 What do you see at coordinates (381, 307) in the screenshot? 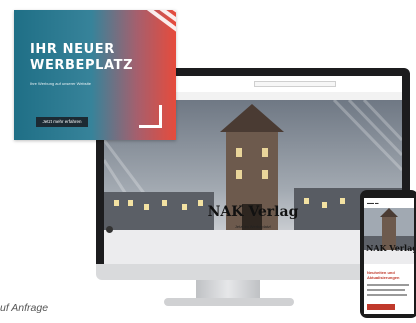
I see `phone-cta-button` at bounding box center [381, 307].